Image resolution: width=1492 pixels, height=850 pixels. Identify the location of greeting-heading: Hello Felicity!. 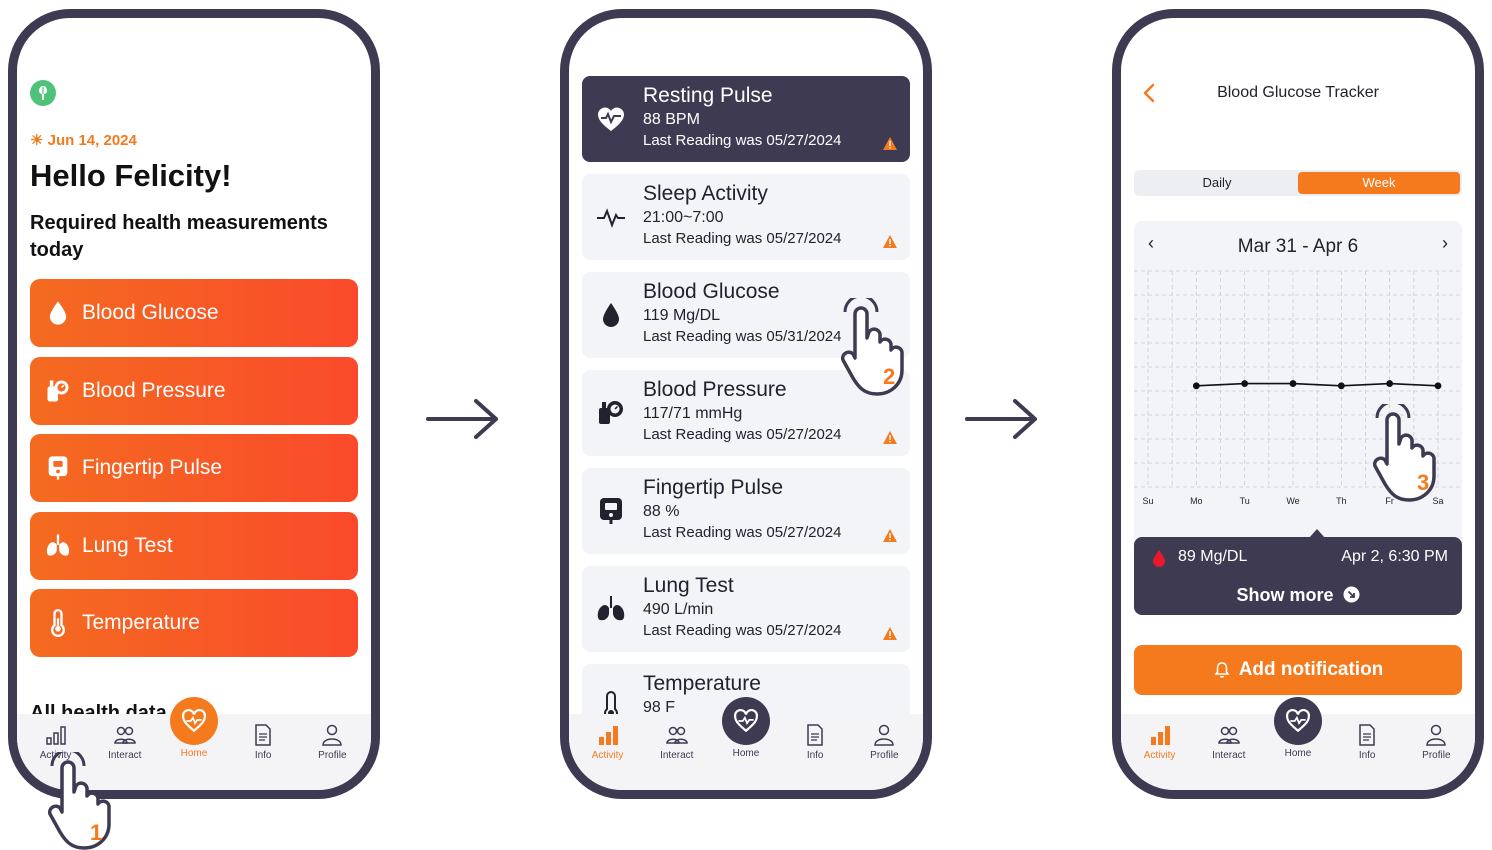
(131, 175).